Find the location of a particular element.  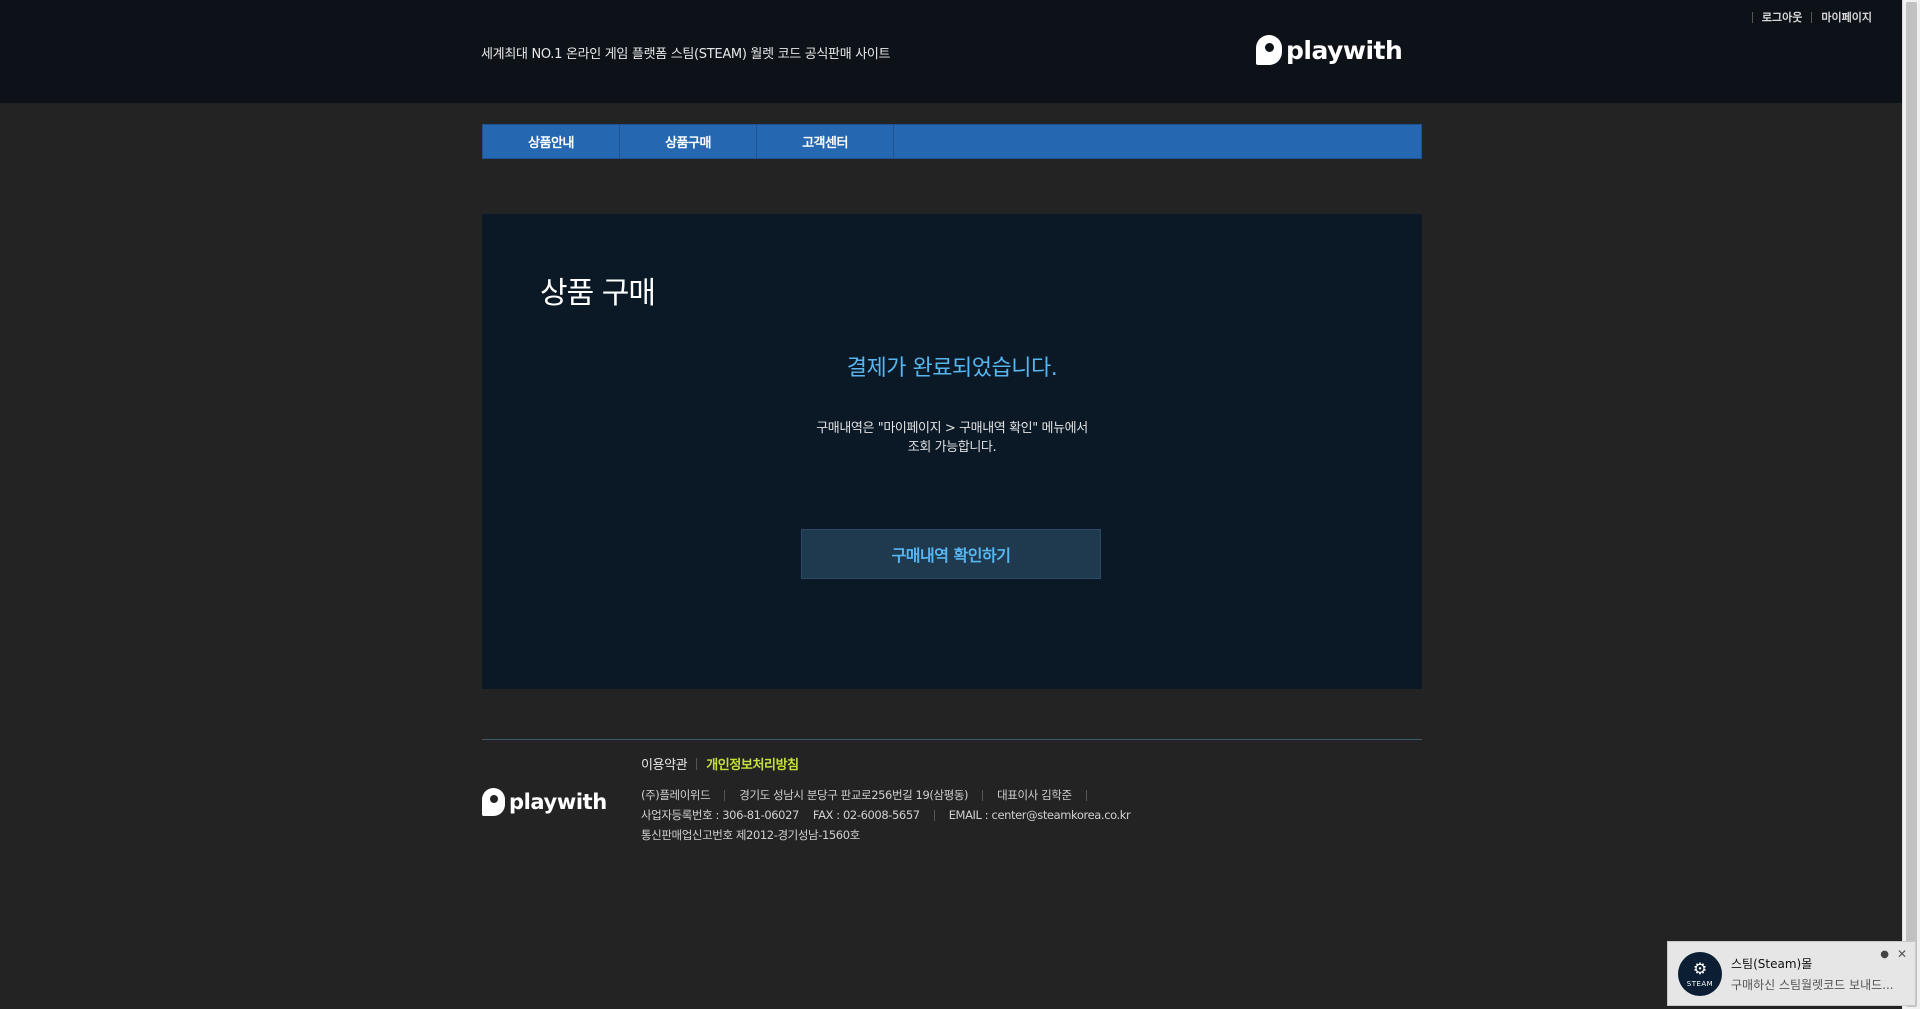

fax-number: FAX : 02-6008-5657 is located at coordinates (866, 815).